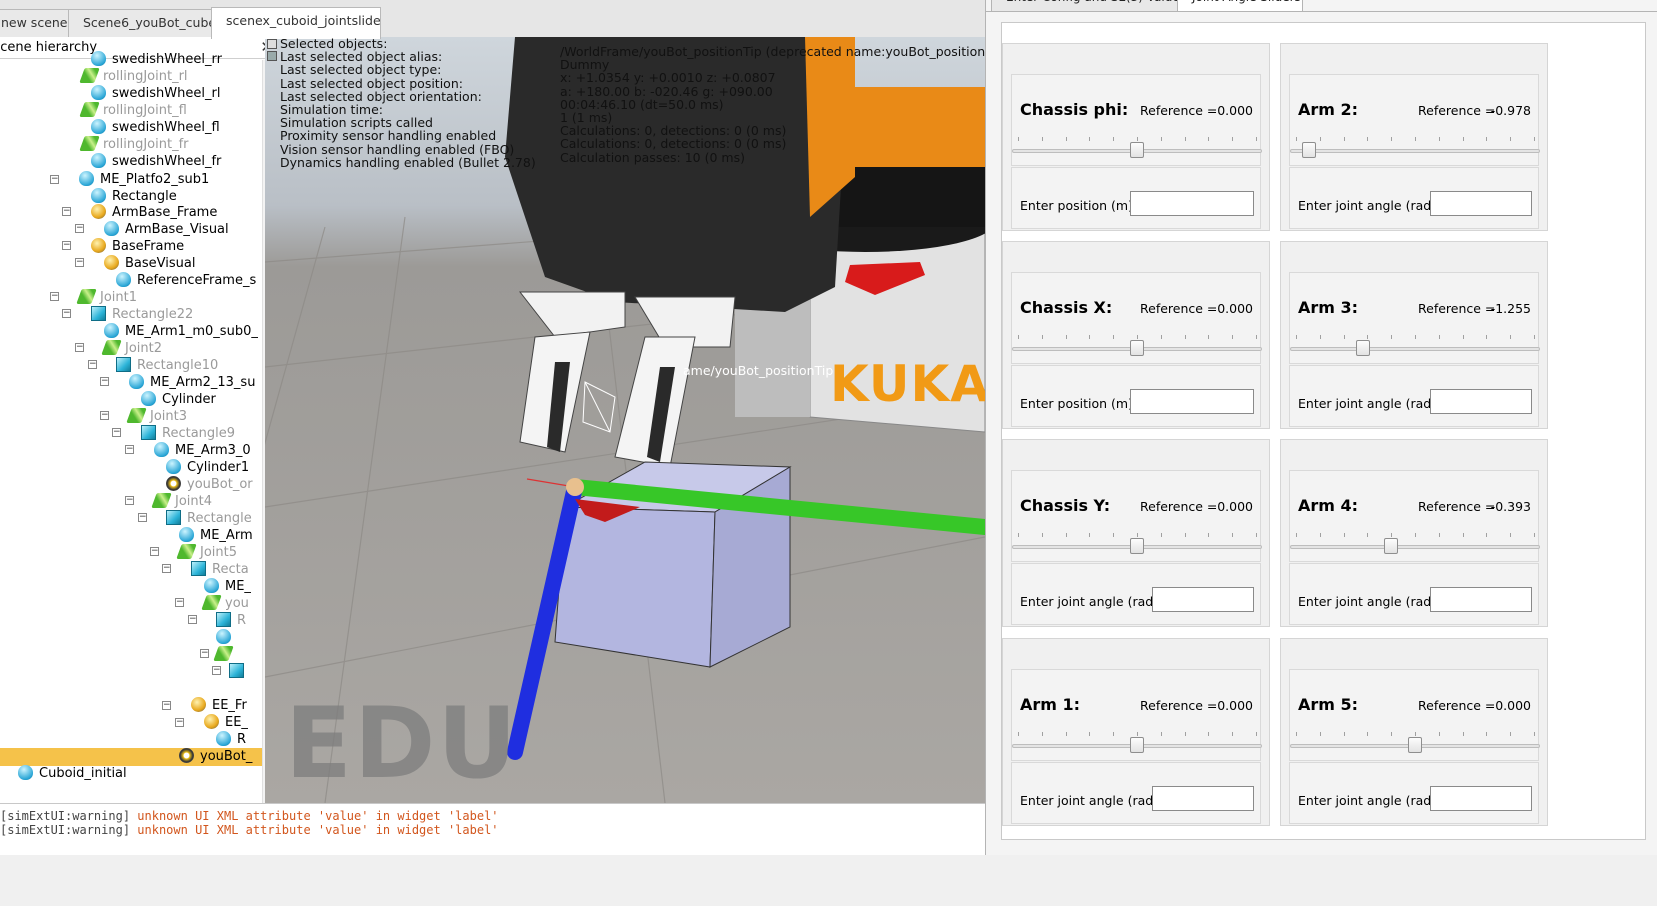 The height and width of the screenshot is (906, 1657). Describe the element at coordinates (828, 880) in the screenshot. I see `bottom-bar` at that location.